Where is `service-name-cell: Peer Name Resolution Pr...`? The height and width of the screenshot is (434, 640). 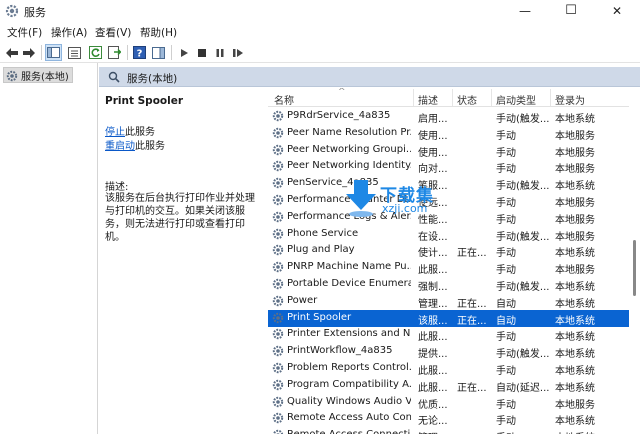
service-name-cell: Peer Name Resolution Pr... is located at coordinates (349, 132).